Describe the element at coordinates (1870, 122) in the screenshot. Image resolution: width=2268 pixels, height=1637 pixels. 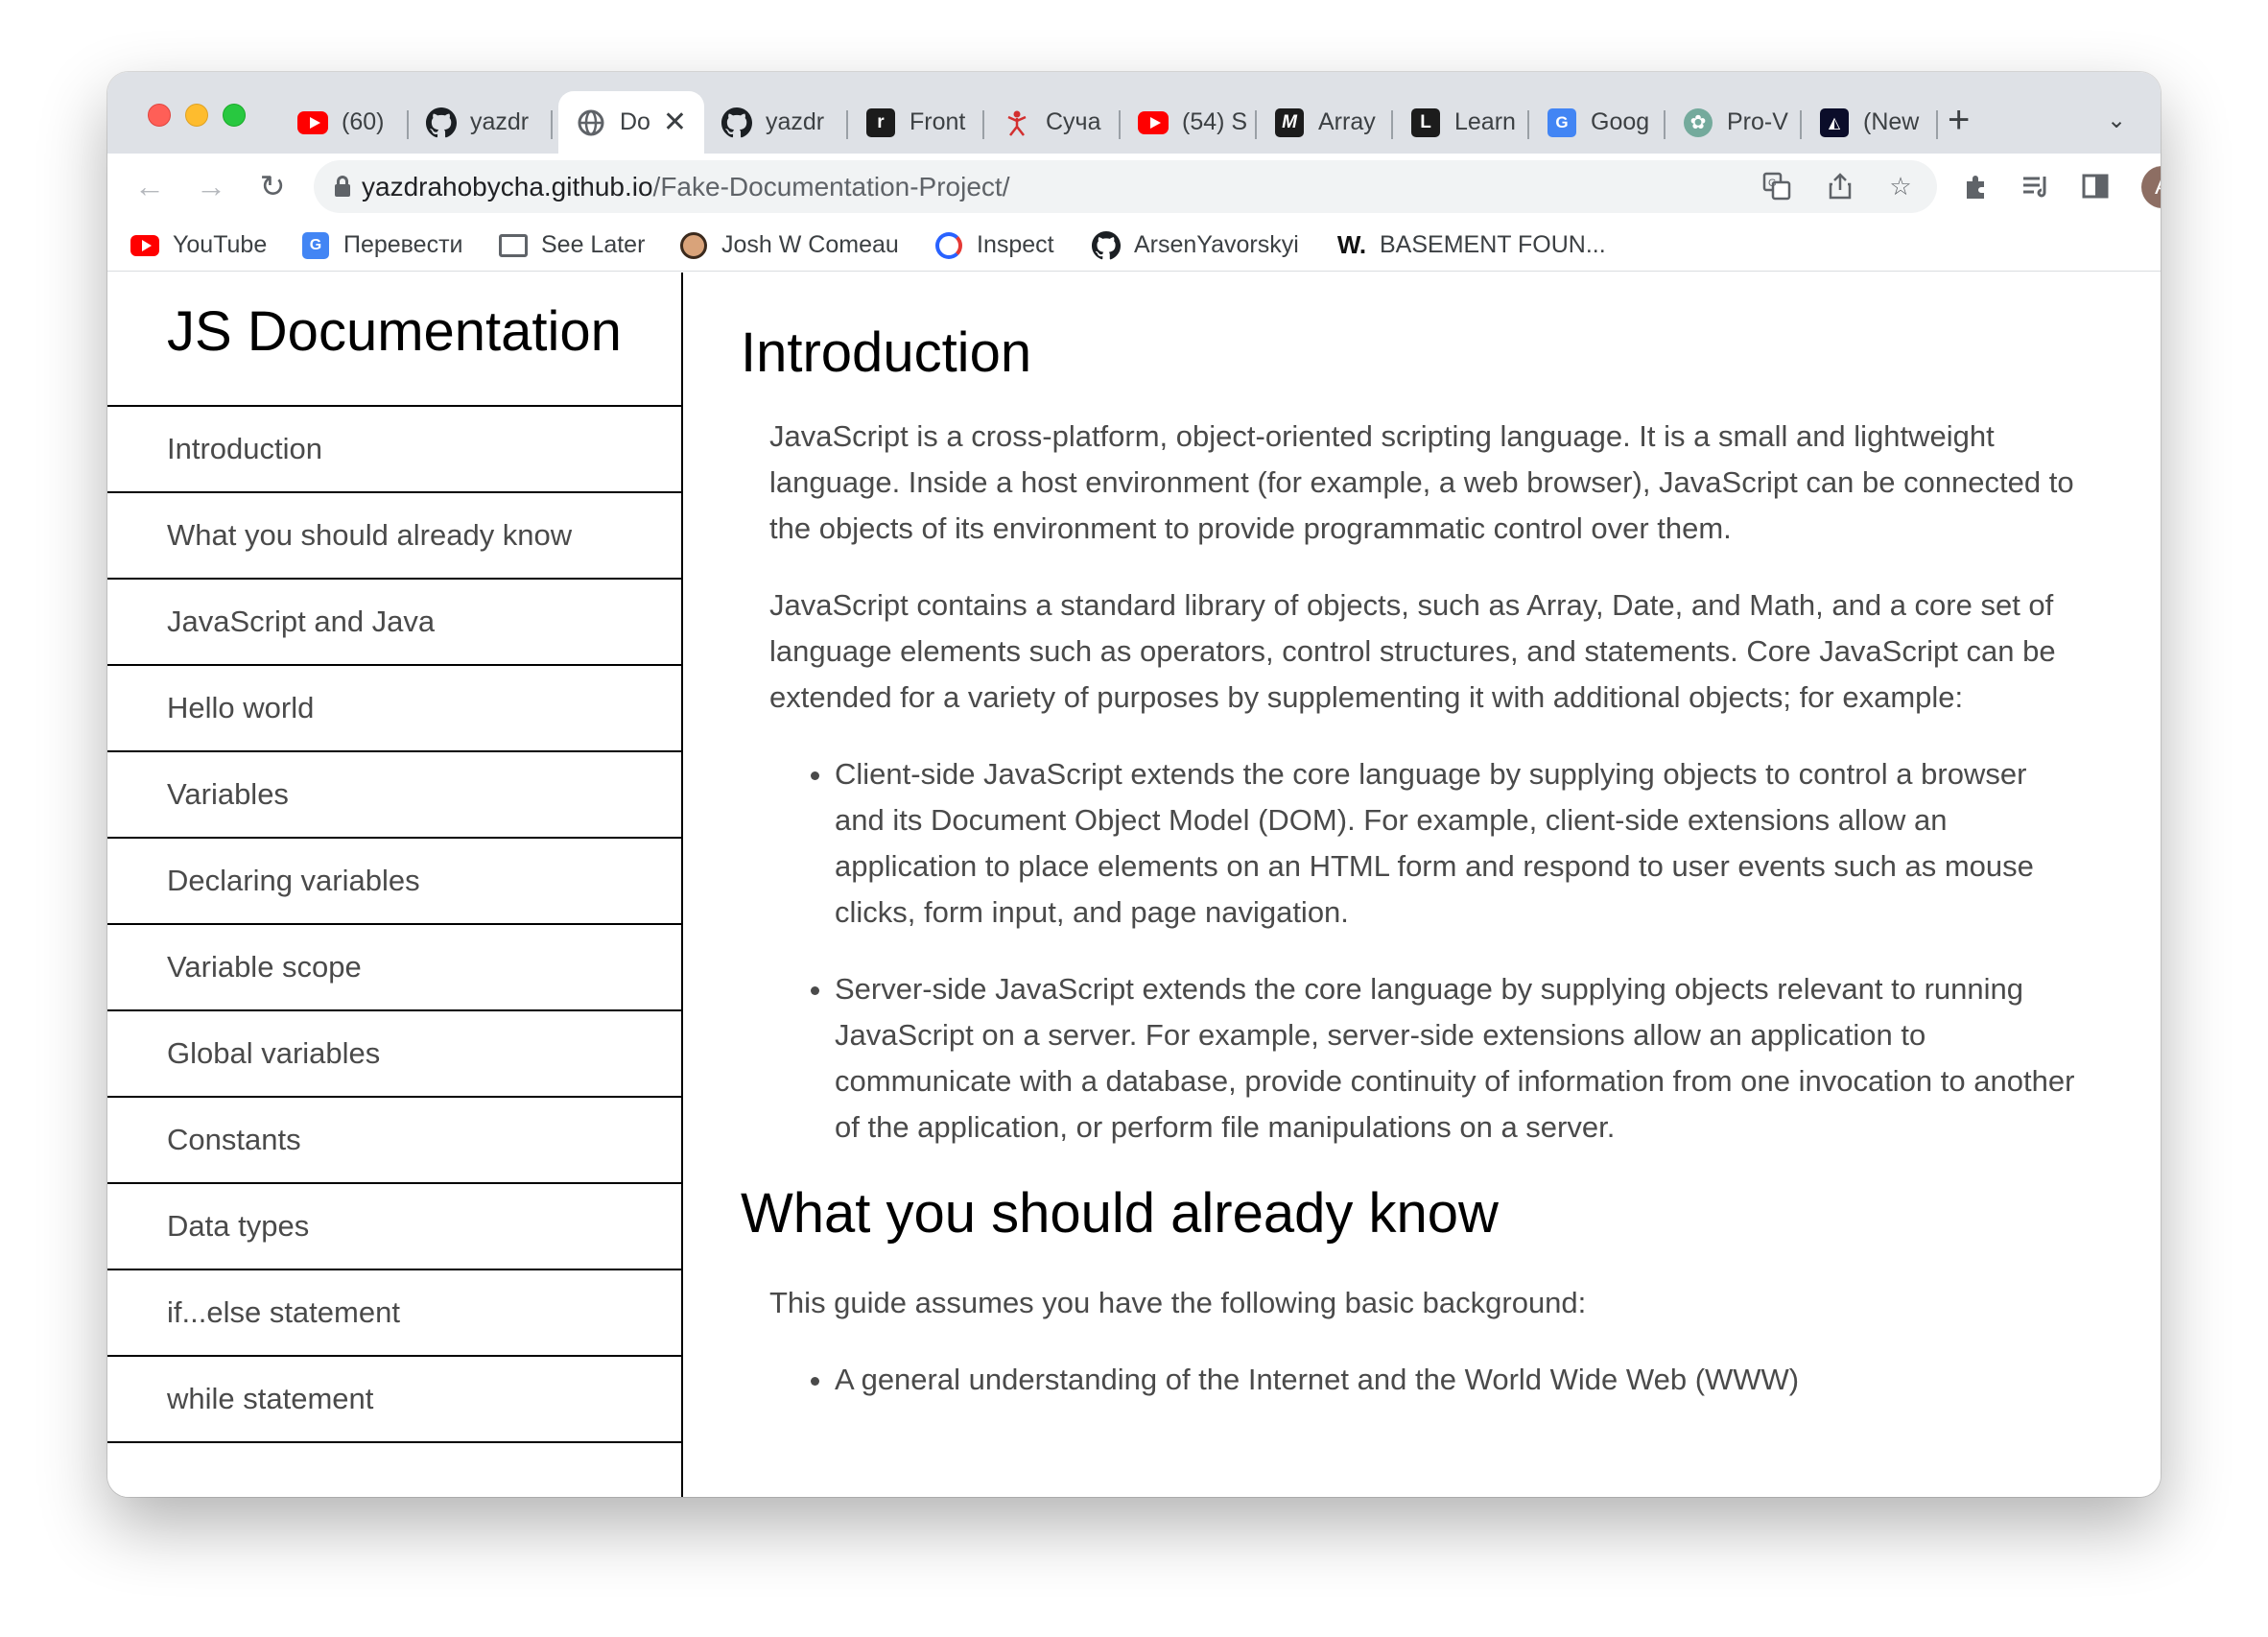
I see `tab-new: ◭ (New` at that location.